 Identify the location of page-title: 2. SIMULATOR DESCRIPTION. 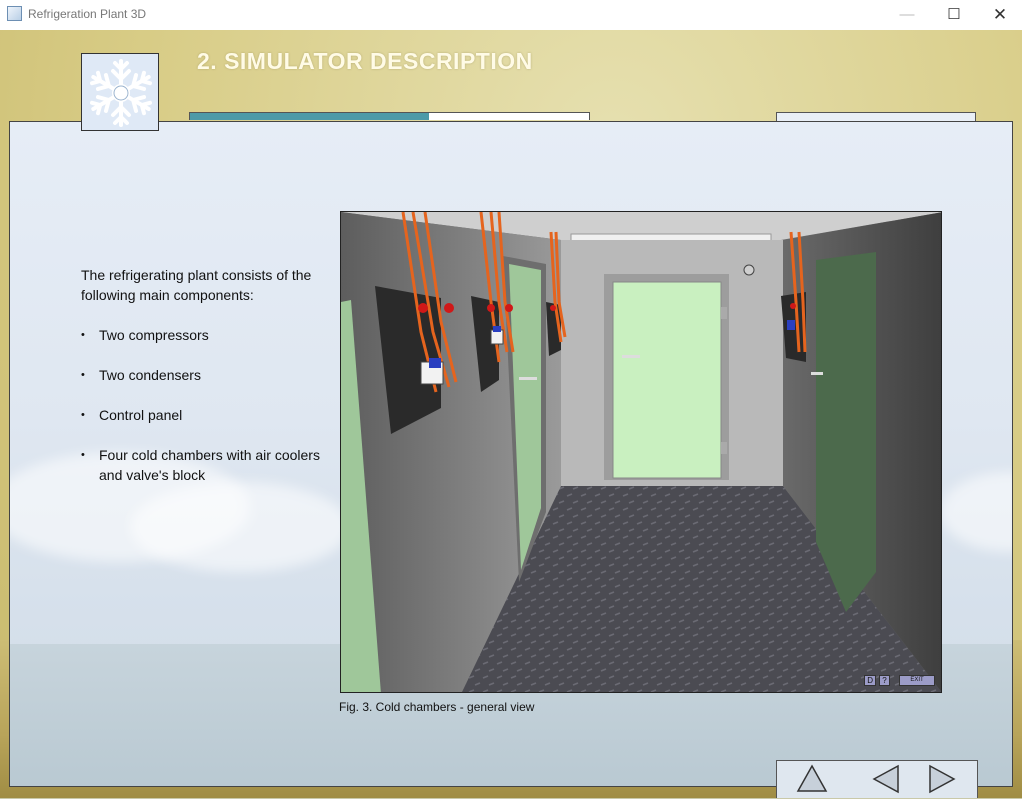
(365, 61).